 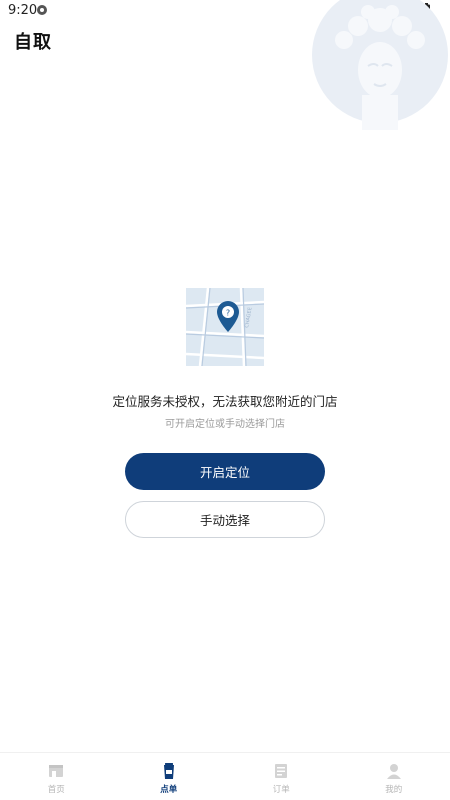 I want to click on opera-mask-illustration, so click(x=380, y=65).